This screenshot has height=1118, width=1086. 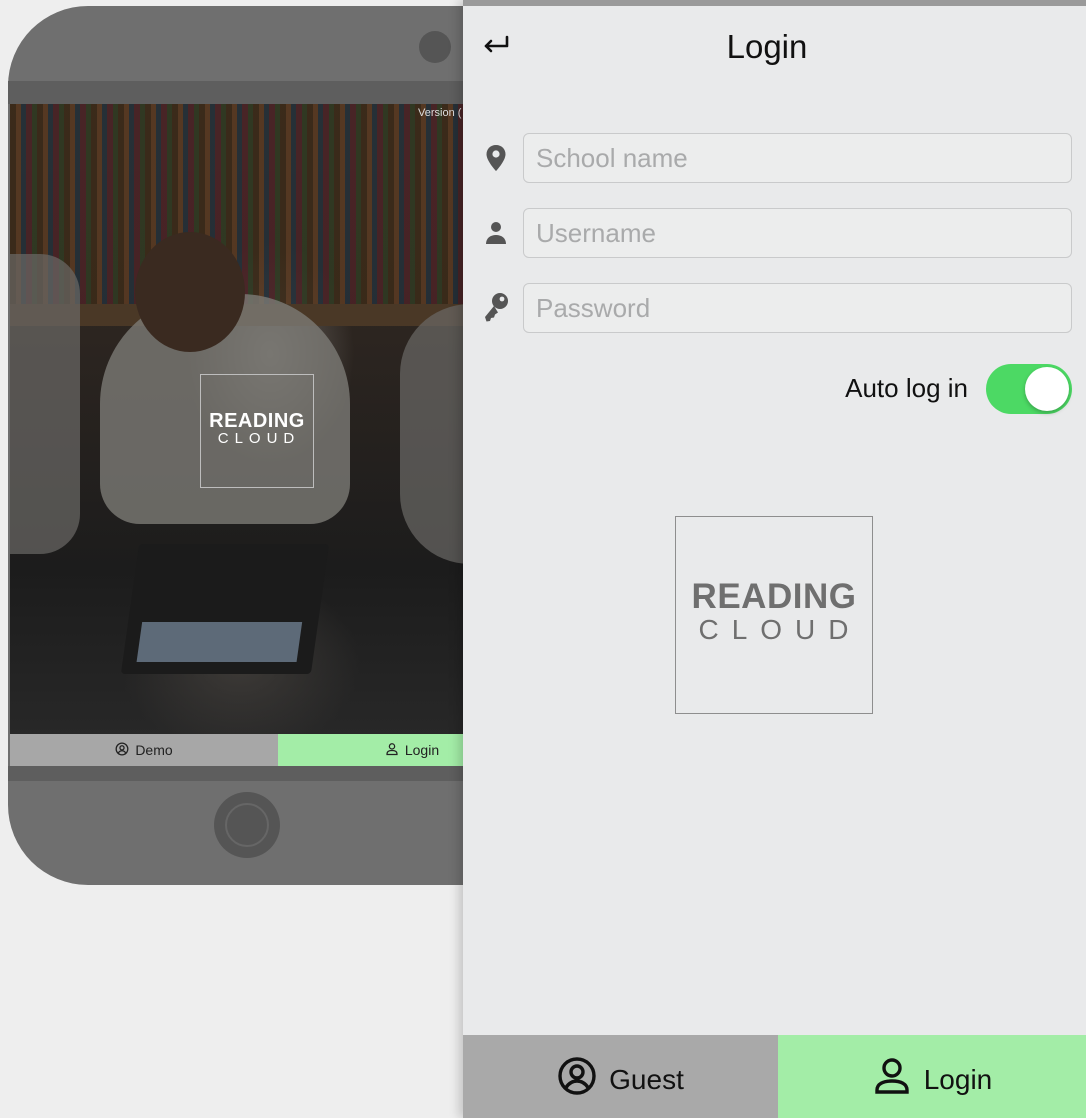 I want to click on username-input, so click(x=797, y=233).